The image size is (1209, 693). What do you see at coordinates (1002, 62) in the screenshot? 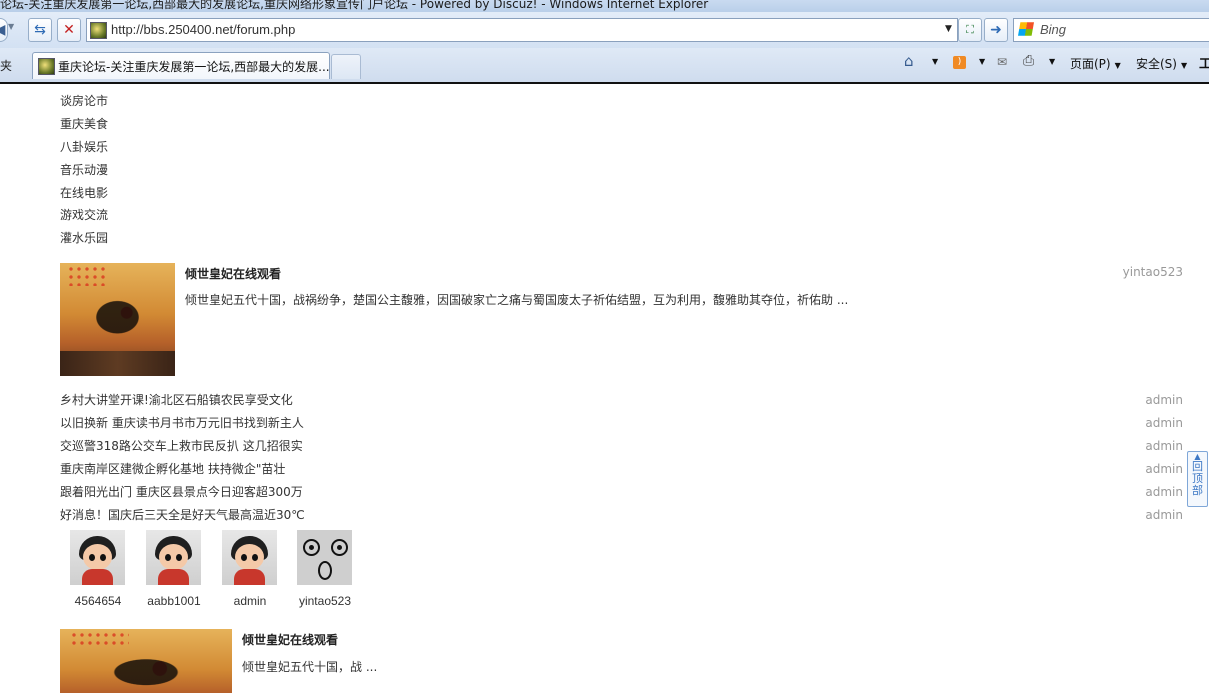
I see `mail-icon: ✉` at bounding box center [1002, 62].